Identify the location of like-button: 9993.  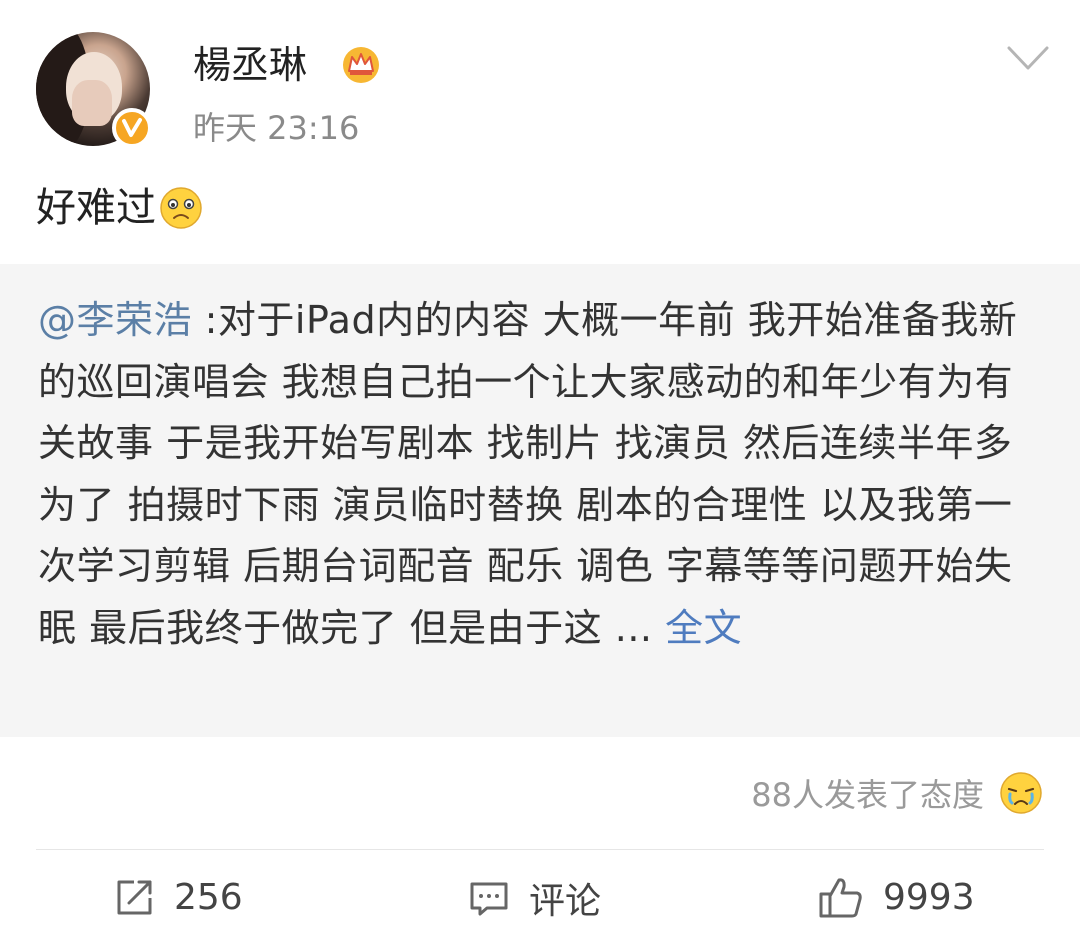
(896, 897).